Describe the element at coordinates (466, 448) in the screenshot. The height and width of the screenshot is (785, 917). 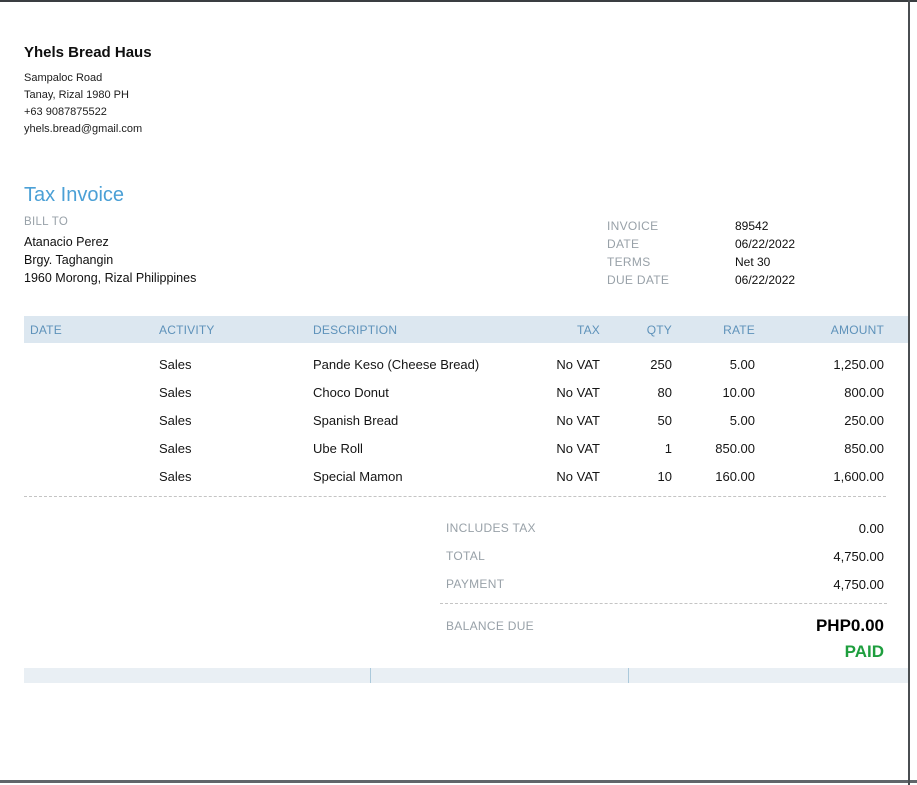
I see `table-row: Sales Ube Roll No VAT 1 850.00 850.00` at that location.